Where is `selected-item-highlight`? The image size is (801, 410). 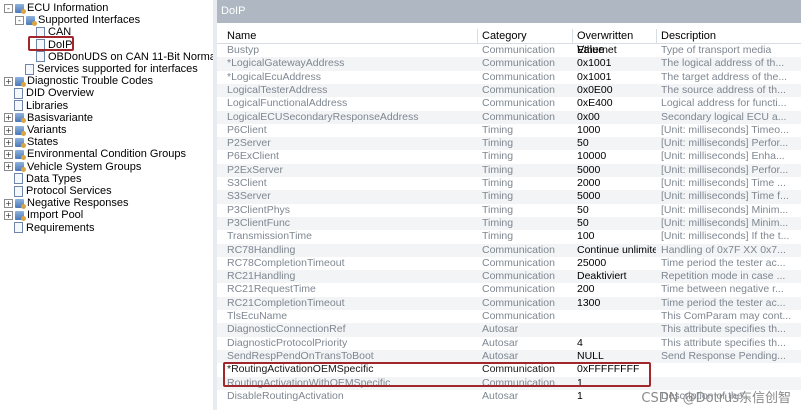 selected-item-highlight is located at coordinates (51, 43).